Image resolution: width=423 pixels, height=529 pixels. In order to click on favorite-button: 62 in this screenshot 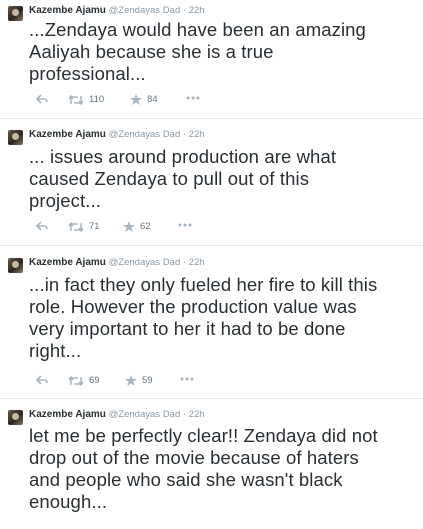, I will do `click(137, 226)`.